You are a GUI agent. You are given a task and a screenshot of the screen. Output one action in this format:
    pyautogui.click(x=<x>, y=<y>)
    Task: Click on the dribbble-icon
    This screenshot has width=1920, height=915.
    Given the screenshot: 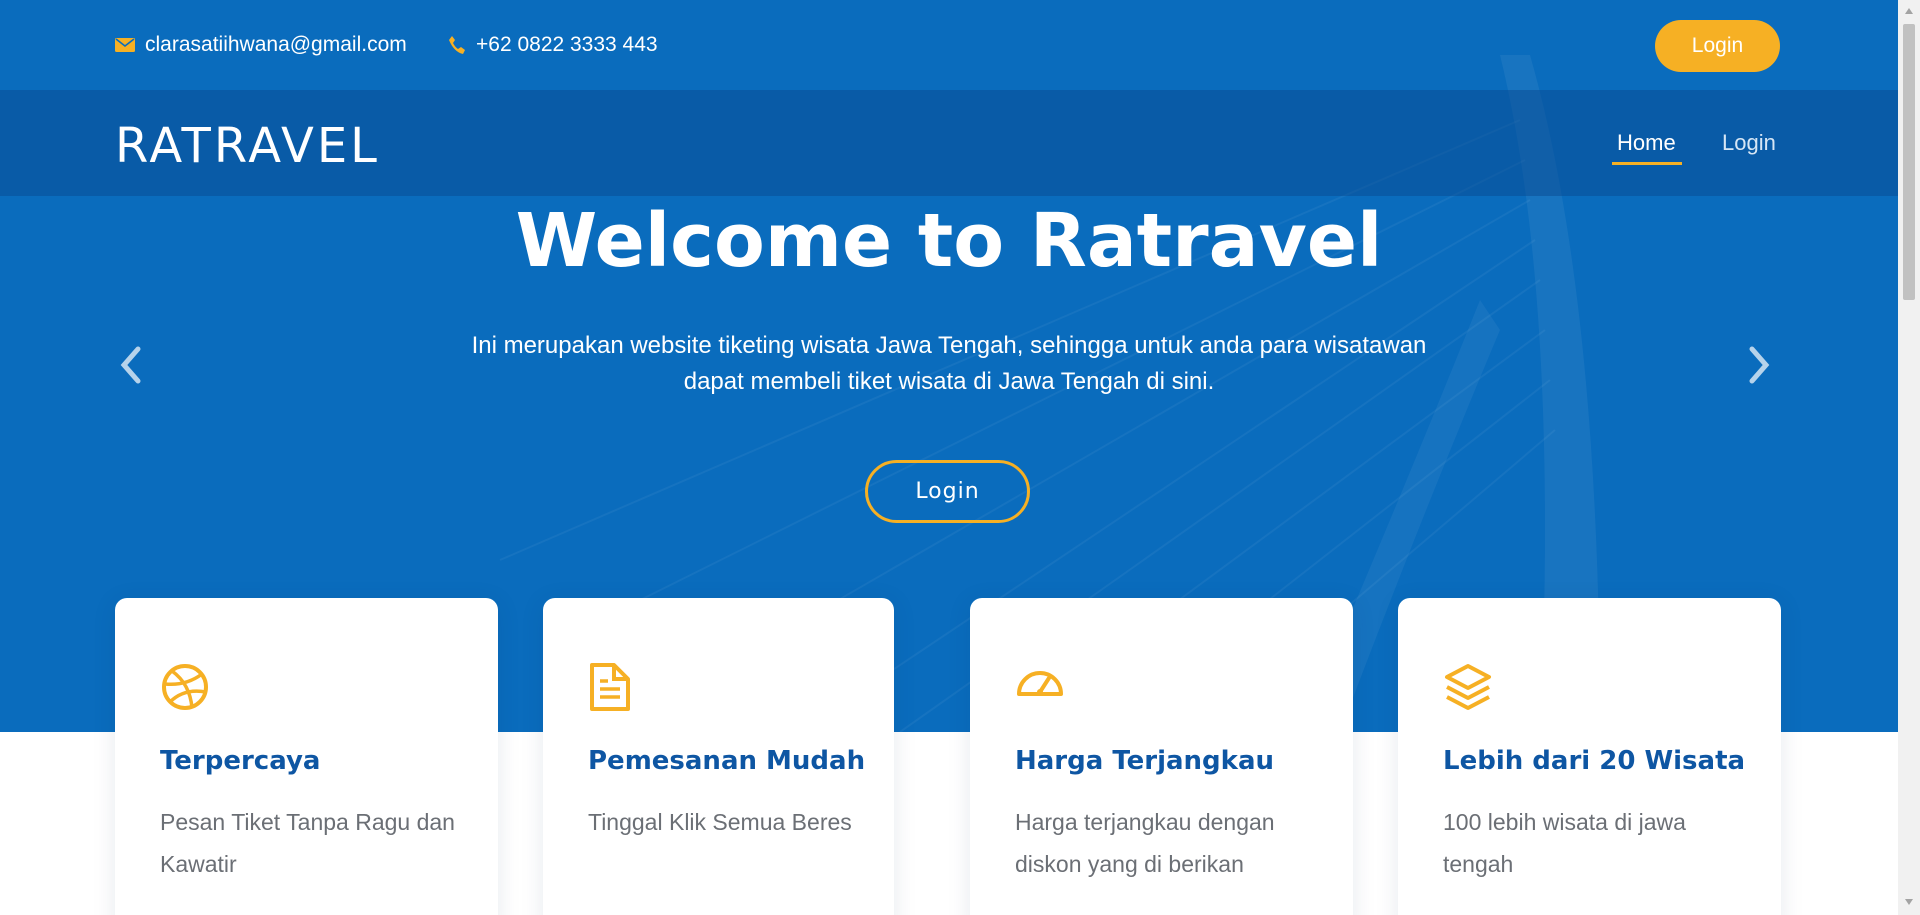 What is the action you would take?
    pyautogui.click(x=185, y=687)
    